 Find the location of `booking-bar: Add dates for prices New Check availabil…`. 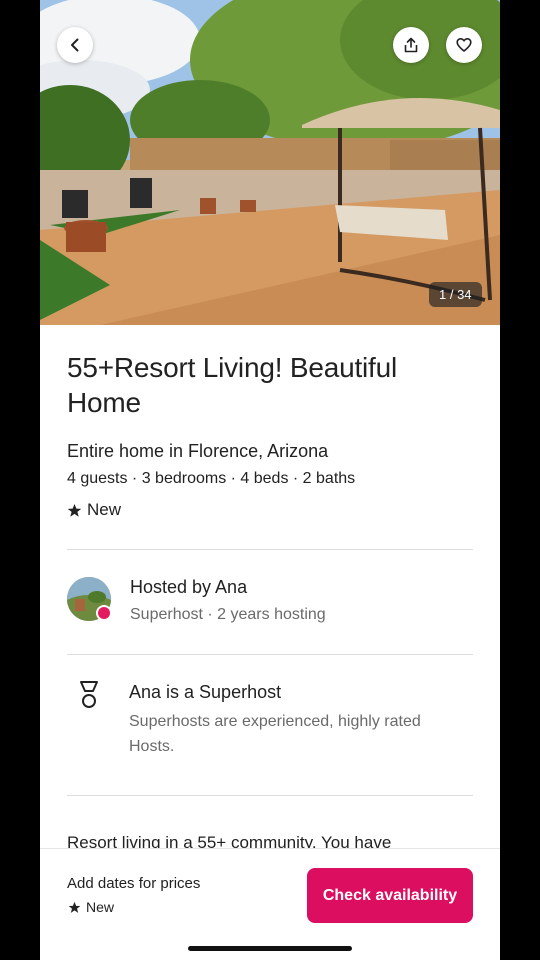

booking-bar: Add dates for prices New Check availabil… is located at coordinates (270, 904).